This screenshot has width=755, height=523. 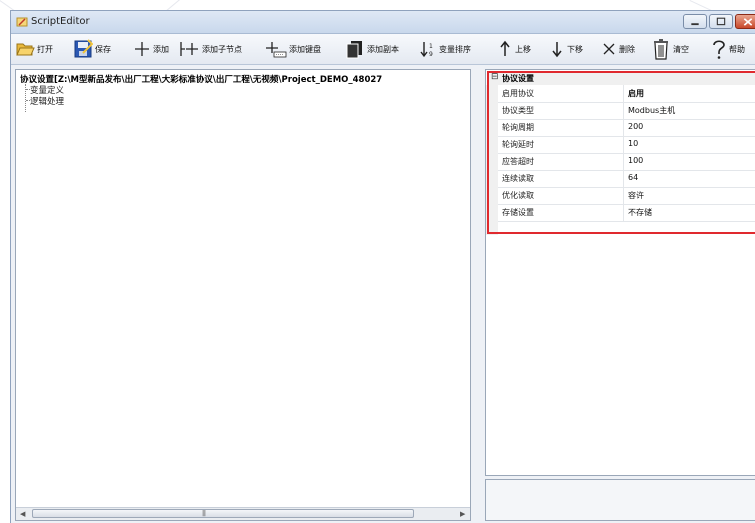 I want to click on add-copy-icon, so click(x=354, y=50).